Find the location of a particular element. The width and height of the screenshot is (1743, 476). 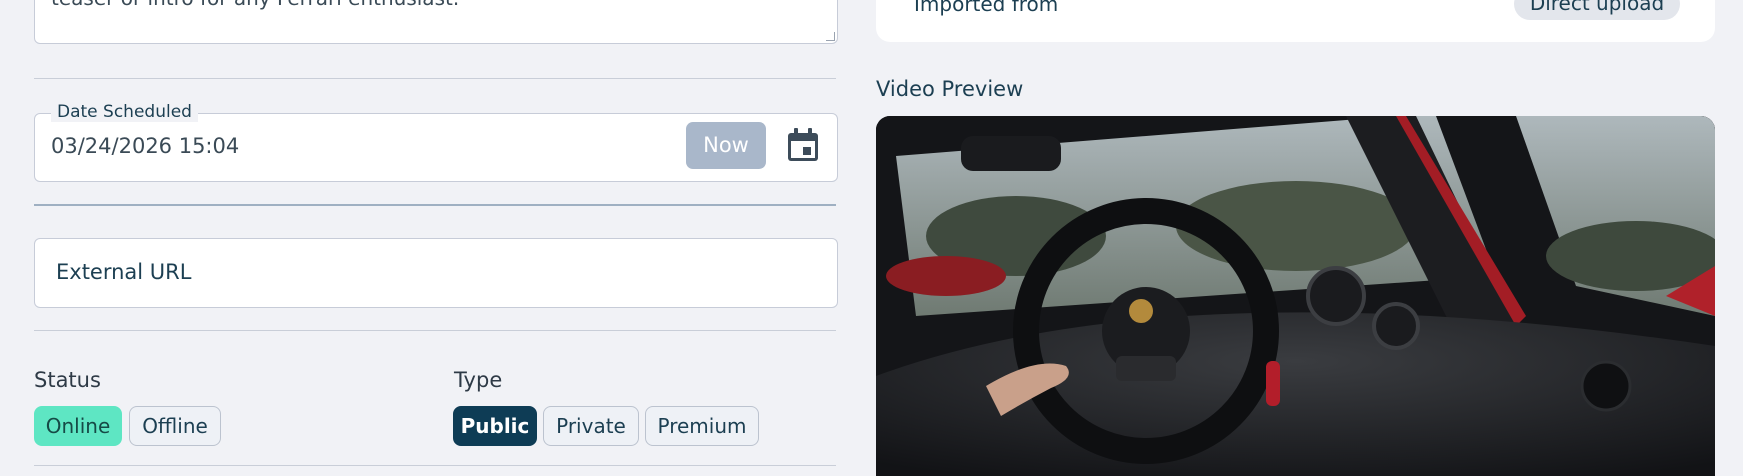

date-scheduled-value: 03/24/2026 15:04 is located at coordinates (145, 146).